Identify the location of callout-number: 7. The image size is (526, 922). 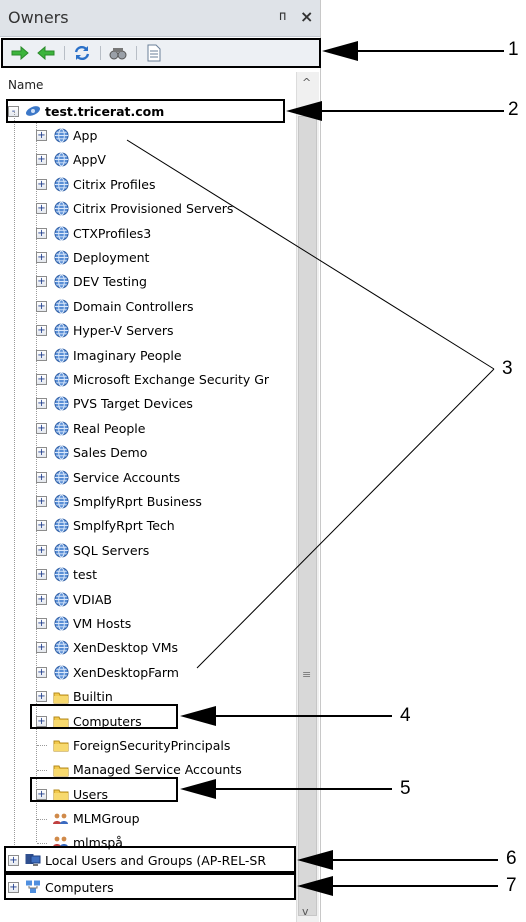
(511, 885).